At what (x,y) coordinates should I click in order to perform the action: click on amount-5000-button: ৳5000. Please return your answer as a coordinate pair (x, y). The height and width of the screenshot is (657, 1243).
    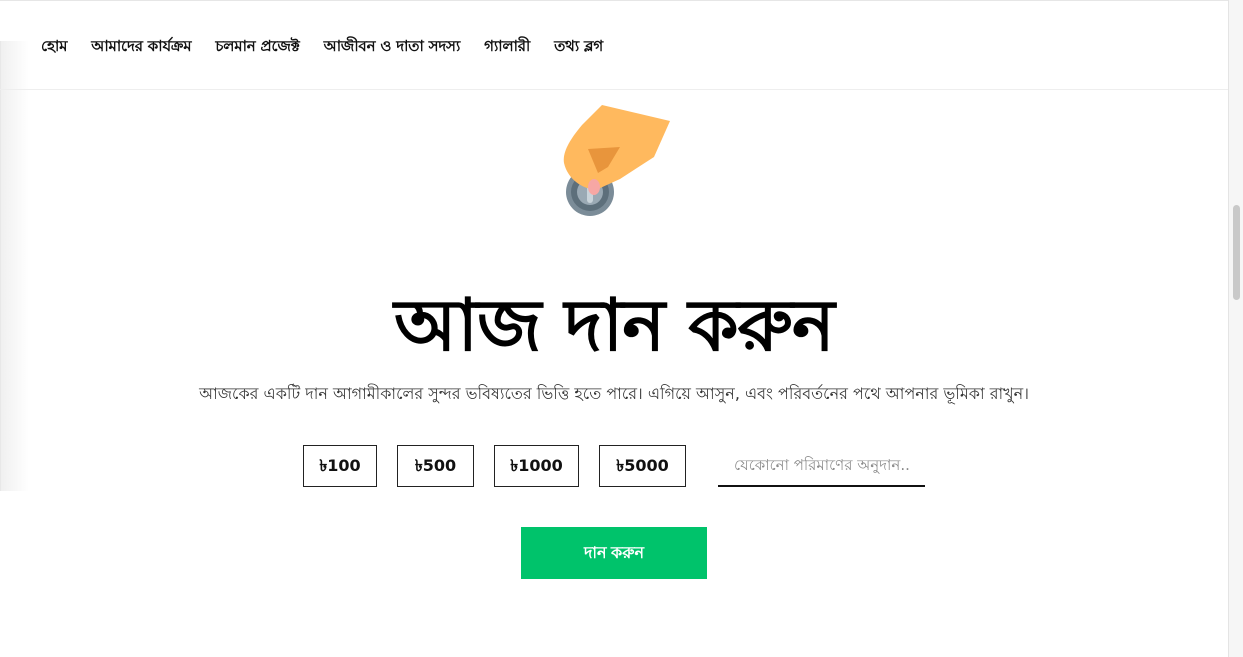
    Looking at the image, I should click on (642, 466).